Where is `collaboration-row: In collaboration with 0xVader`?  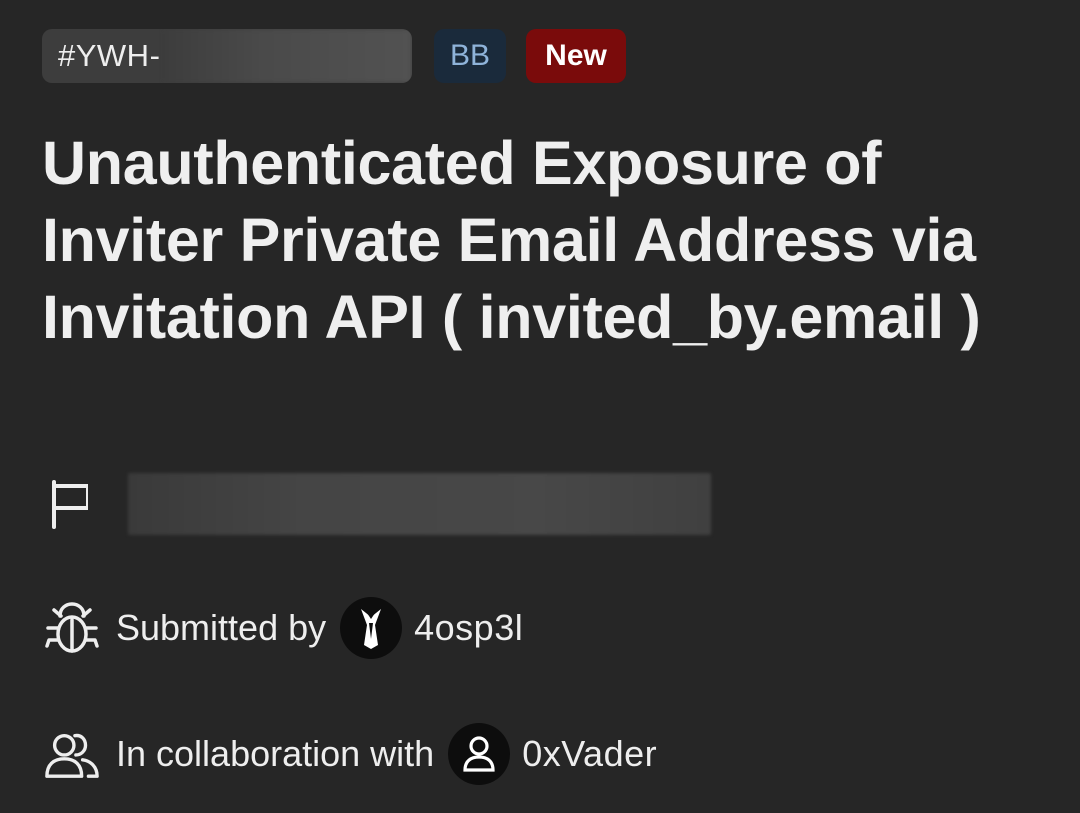 collaboration-row: In collaboration with 0xVader is located at coordinates (350, 754).